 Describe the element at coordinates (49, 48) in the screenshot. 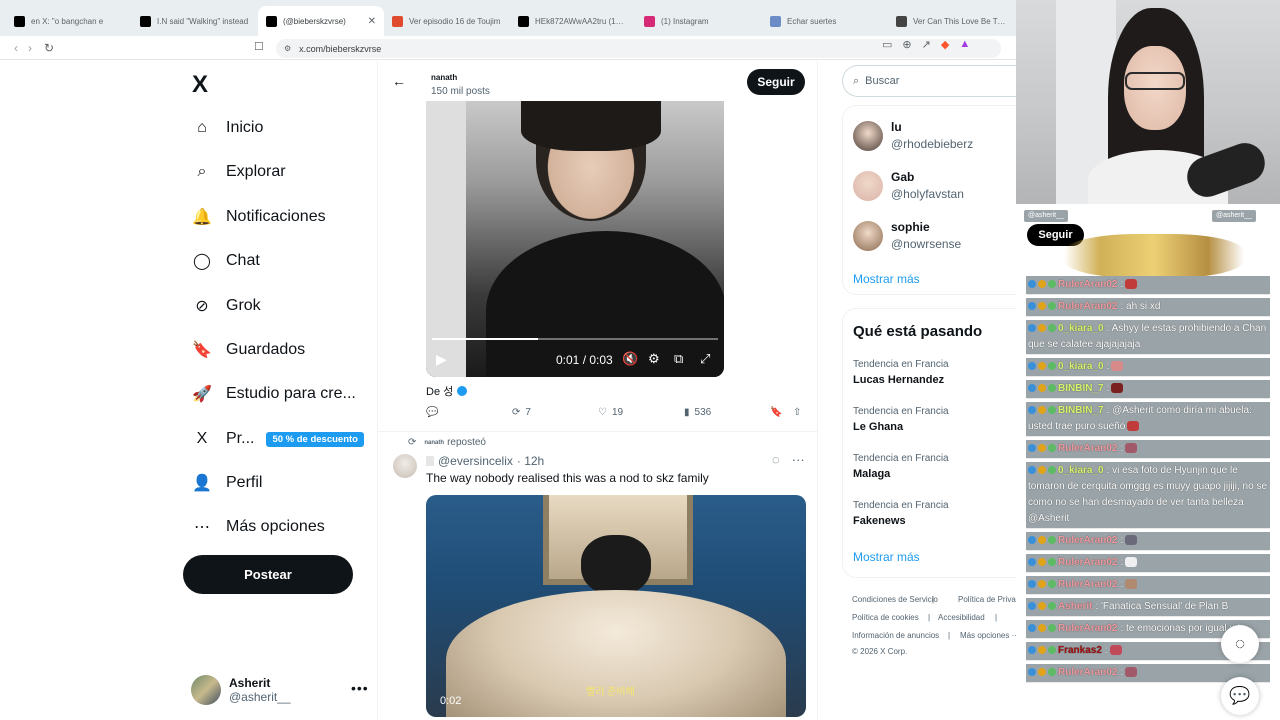

I see `reload-icon: ↻` at that location.